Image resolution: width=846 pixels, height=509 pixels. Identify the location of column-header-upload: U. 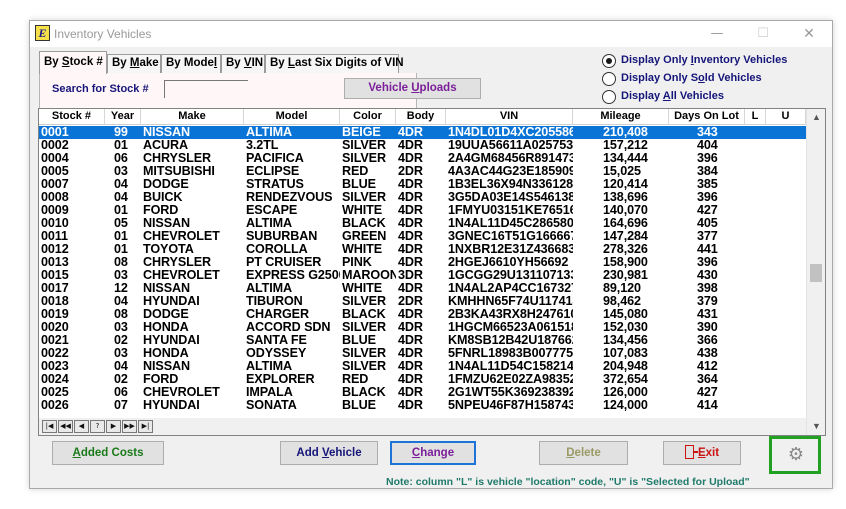
(786, 117).